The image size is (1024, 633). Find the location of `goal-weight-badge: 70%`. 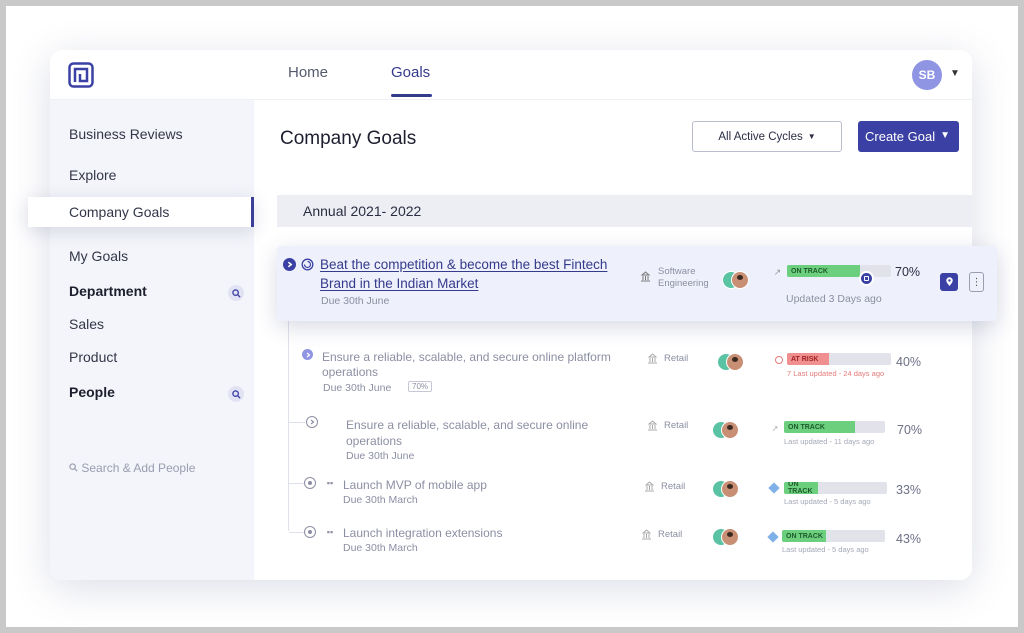

goal-weight-badge: 70% is located at coordinates (420, 386).